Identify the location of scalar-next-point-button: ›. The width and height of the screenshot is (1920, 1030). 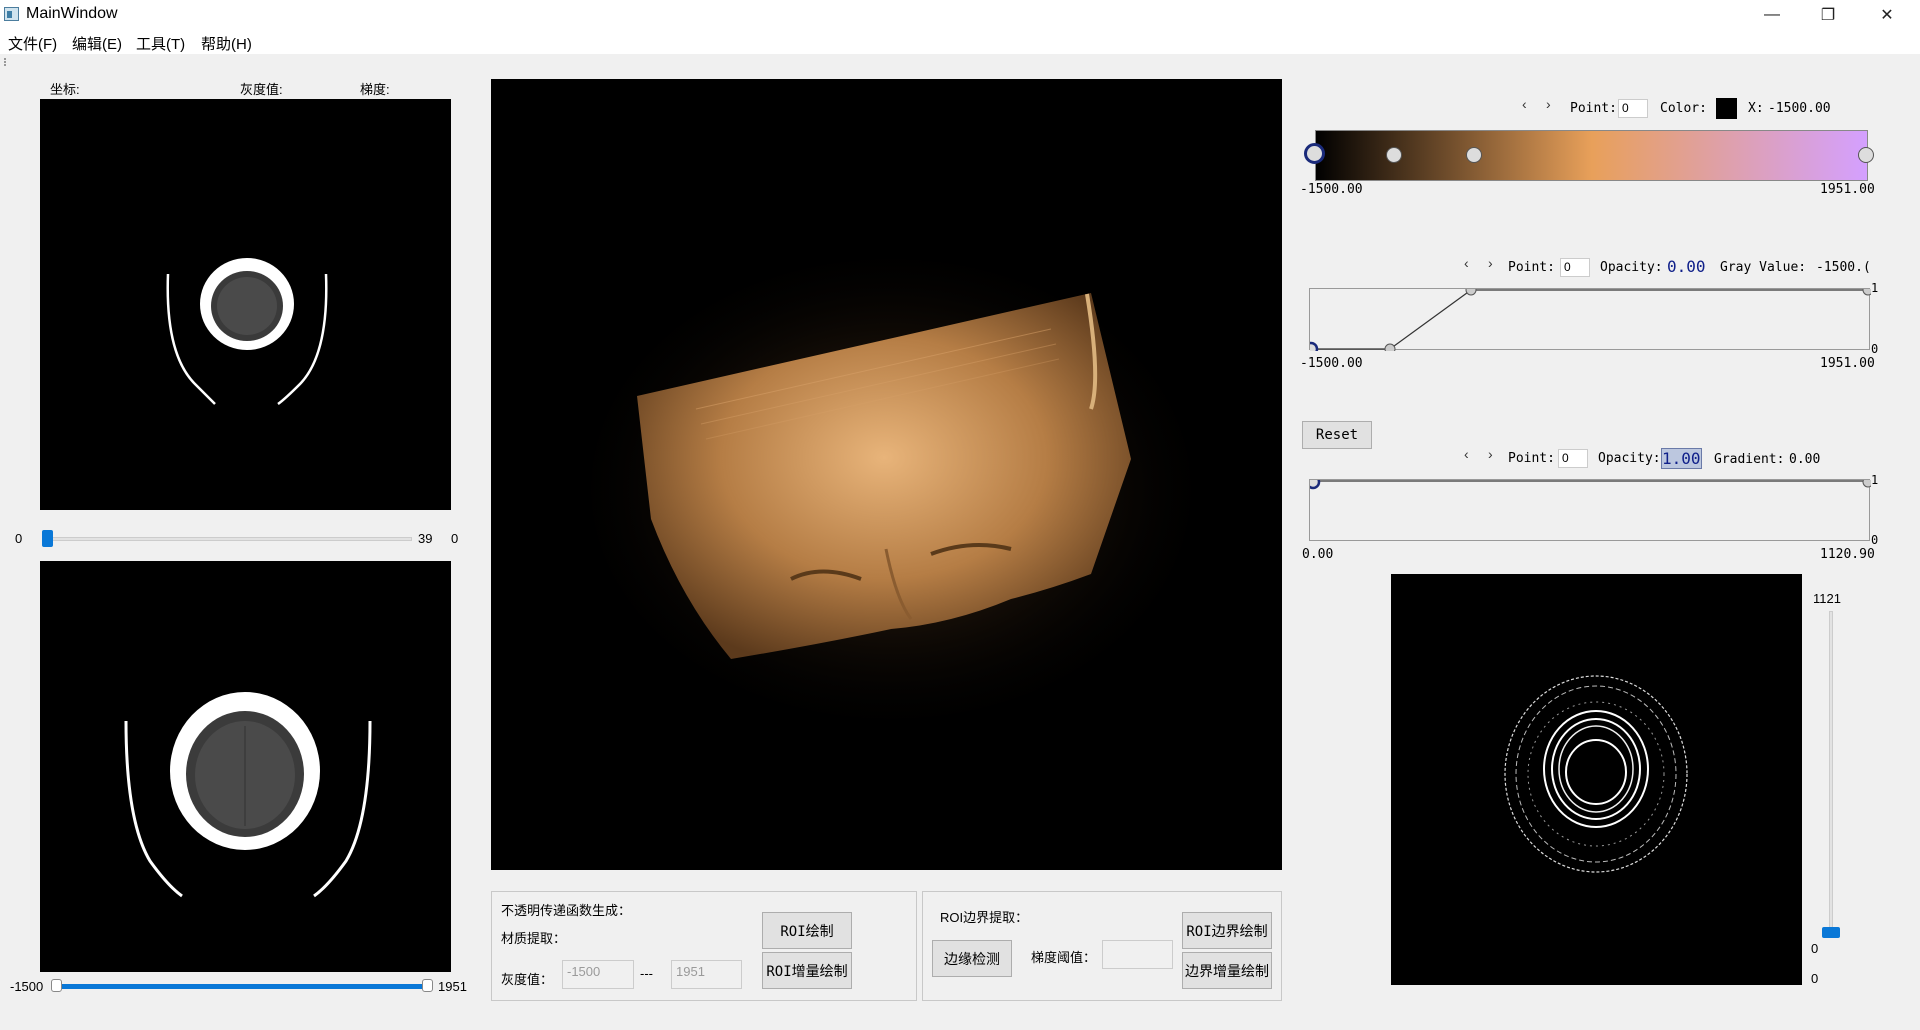
(1490, 263).